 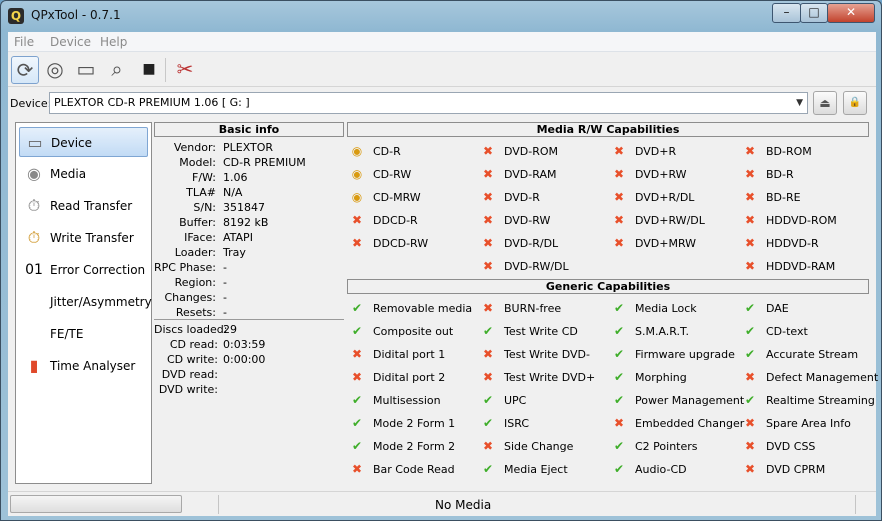 I want to click on generic-cap-item: ✔ Mode 2 Form 2, so click(x=414, y=447).